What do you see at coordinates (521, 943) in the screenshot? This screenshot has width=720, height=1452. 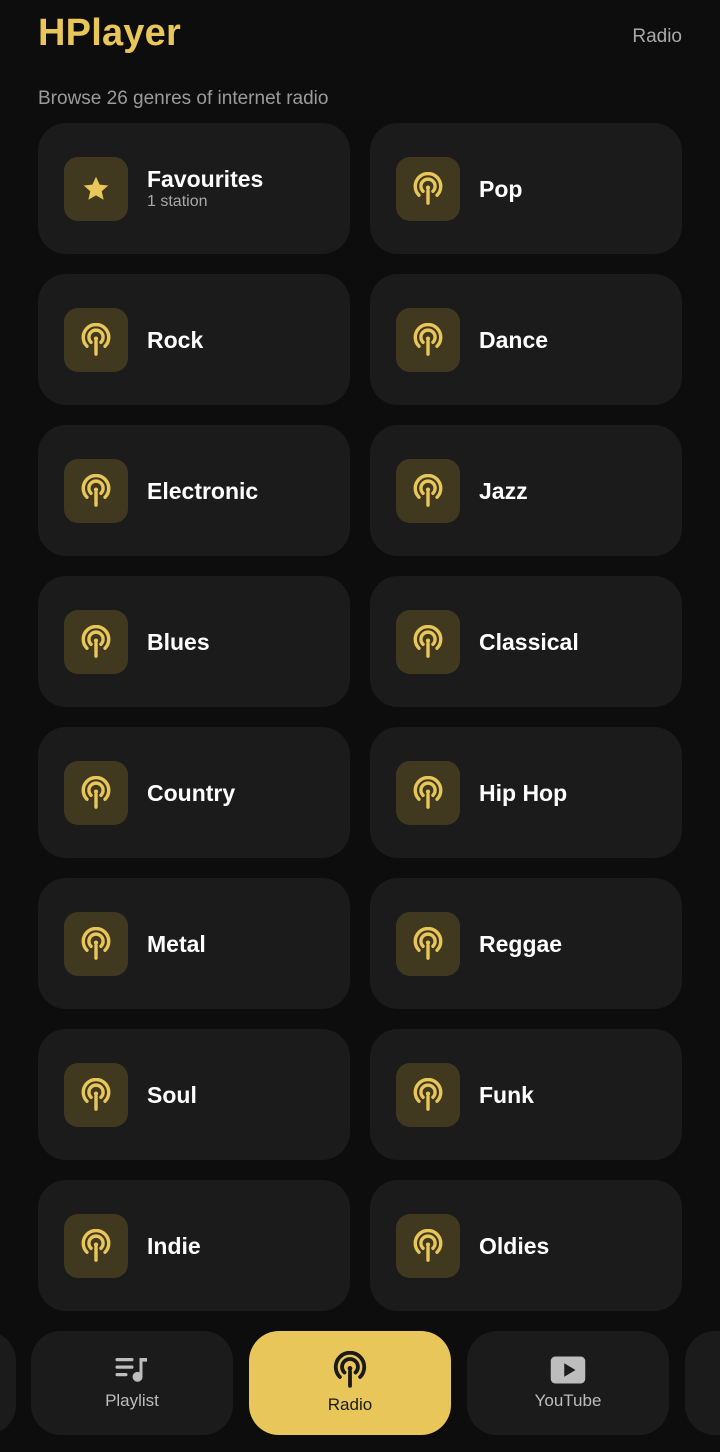 I see `genre-name: Reggae` at bounding box center [521, 943].